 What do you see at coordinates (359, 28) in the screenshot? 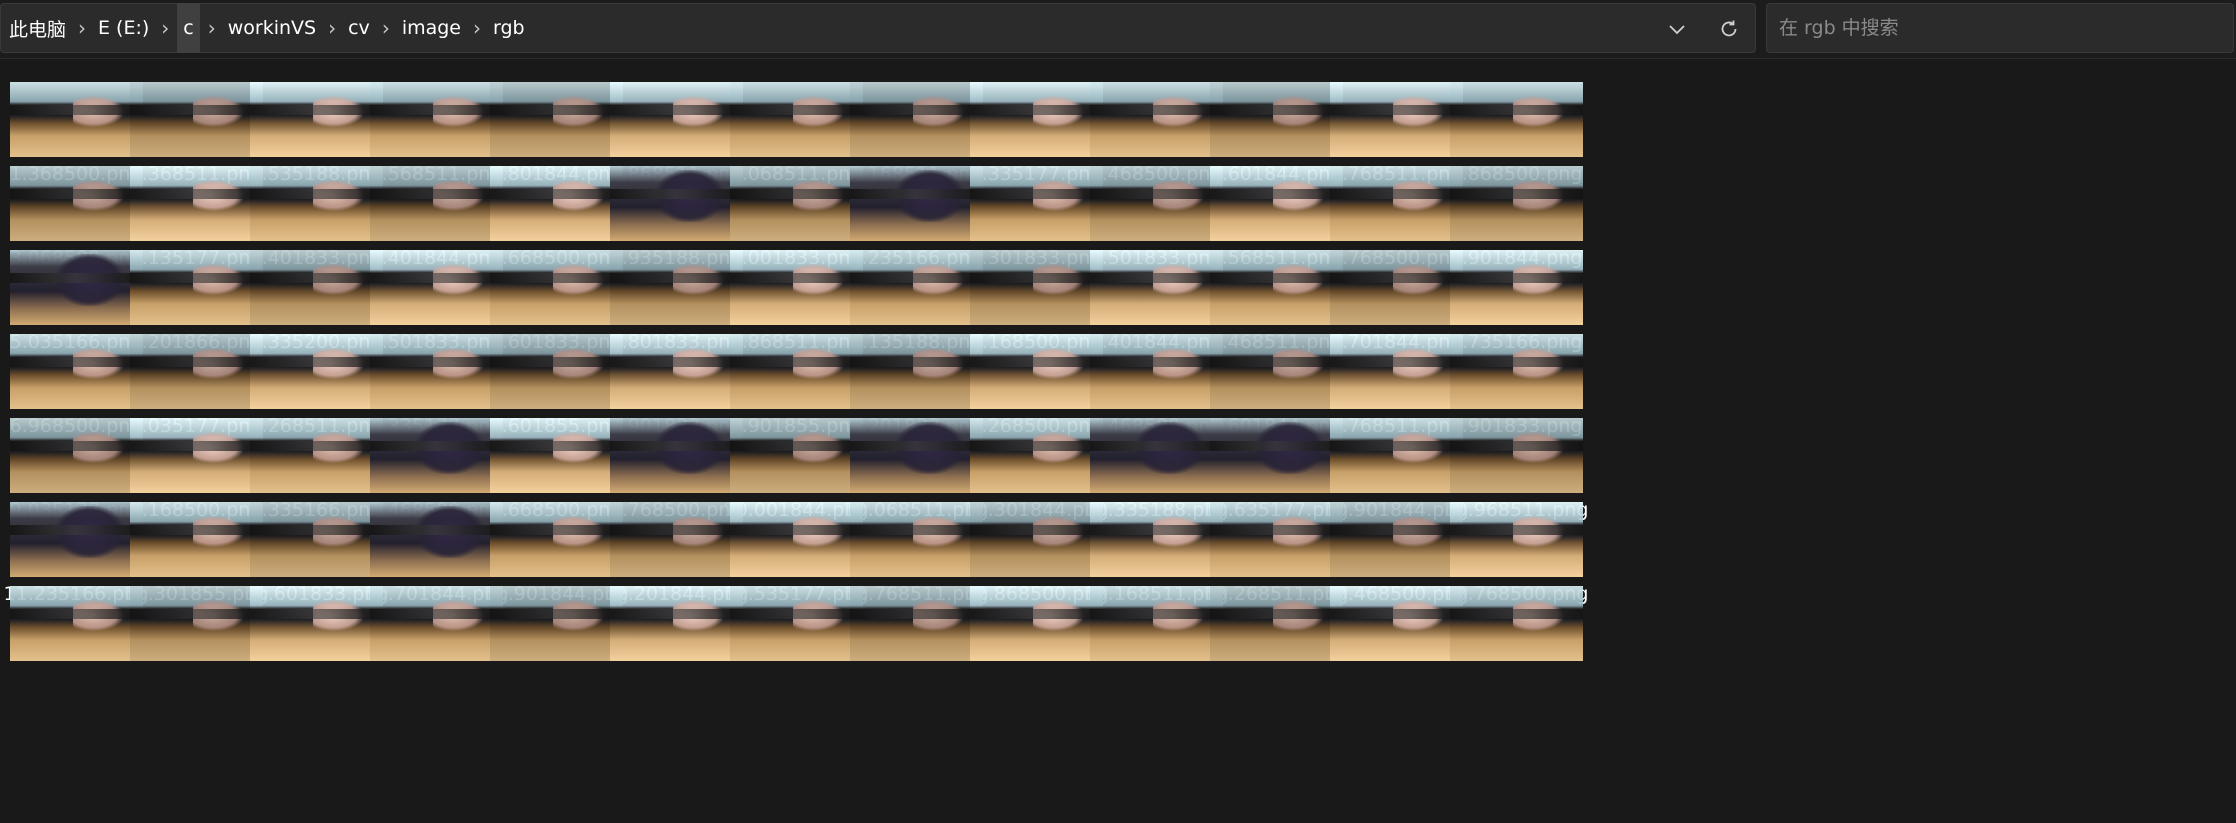
I see `breadcrumb-item: cv` at bounding box center [359, 28].